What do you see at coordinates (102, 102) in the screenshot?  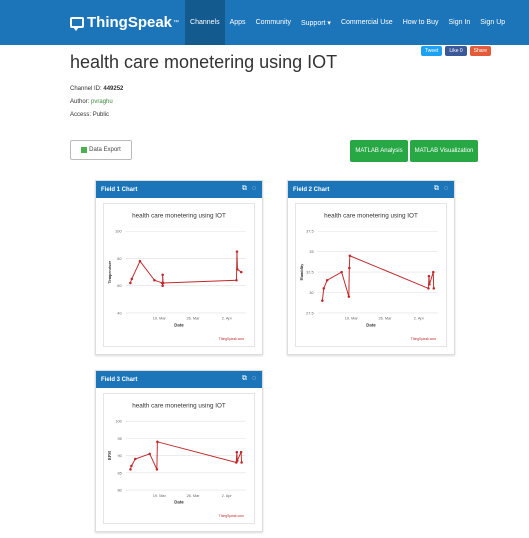 I see `author-link: pvraghu` at bounding box center [102, 102].